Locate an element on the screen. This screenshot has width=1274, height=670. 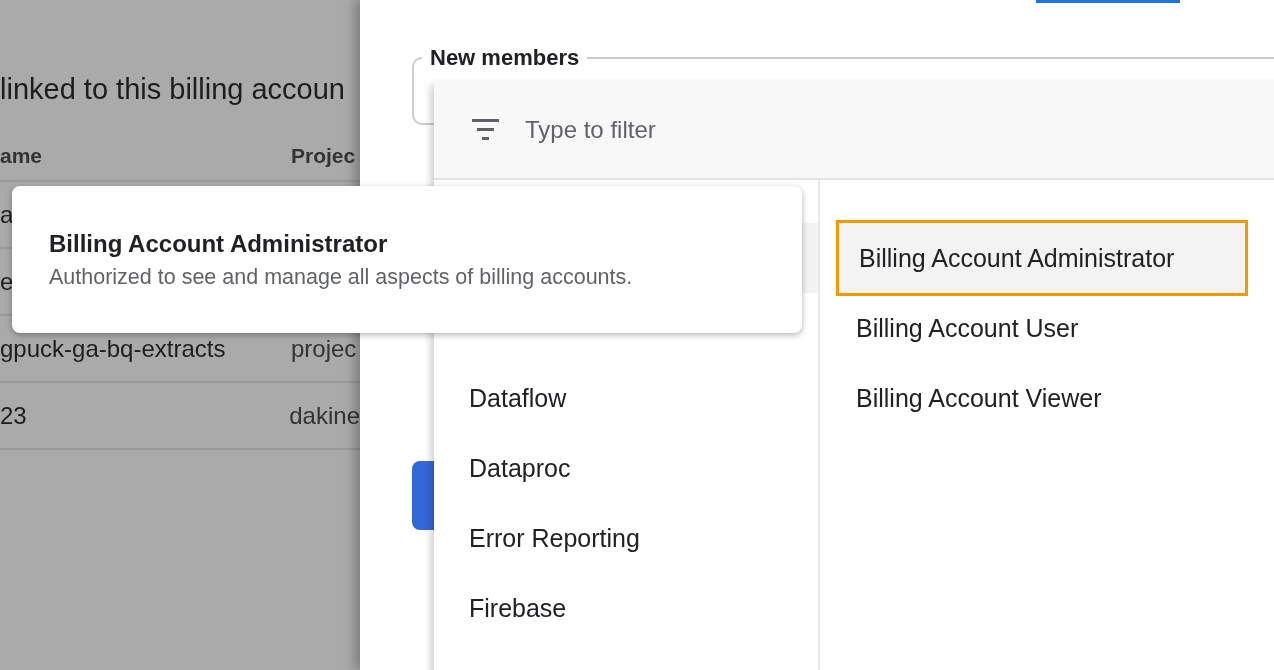
category-item: Dataflow is located at coordinates (626, 398).